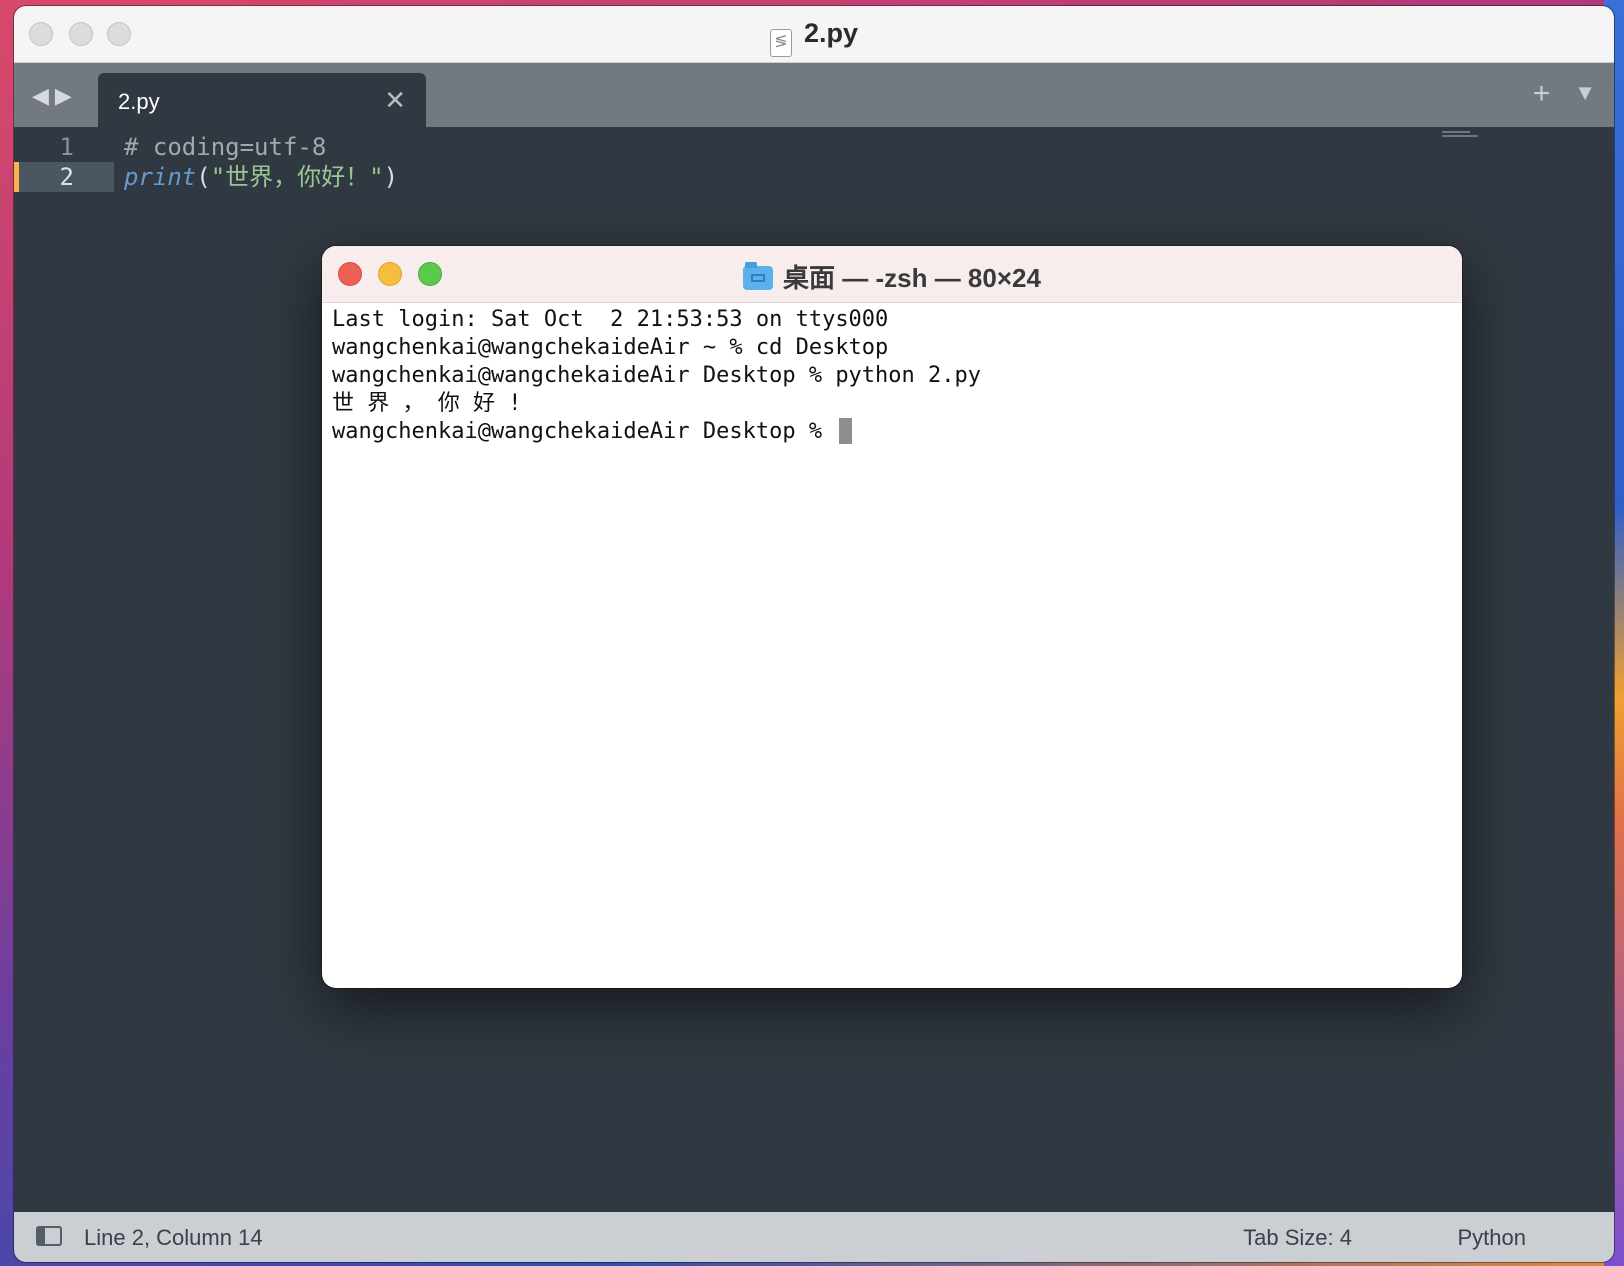 This screenshot has height=1266, width=1624. I want to click on sidebar-toggle-icon, so click(49, 1236).